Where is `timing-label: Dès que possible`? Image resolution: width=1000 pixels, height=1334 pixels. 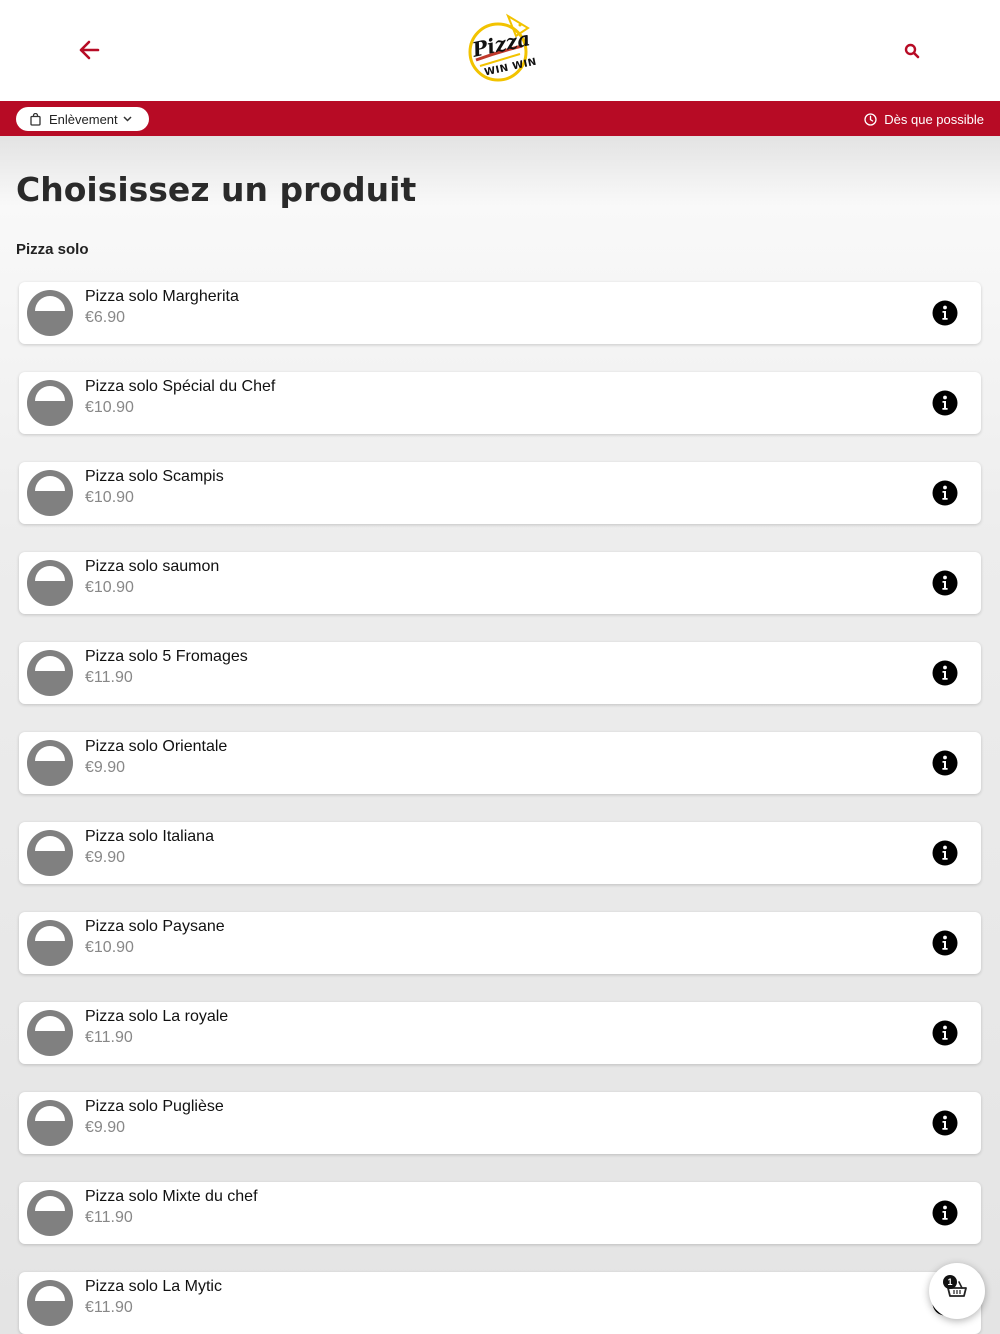 timing-label: Dès que possible is located at coordinates (934, 119).